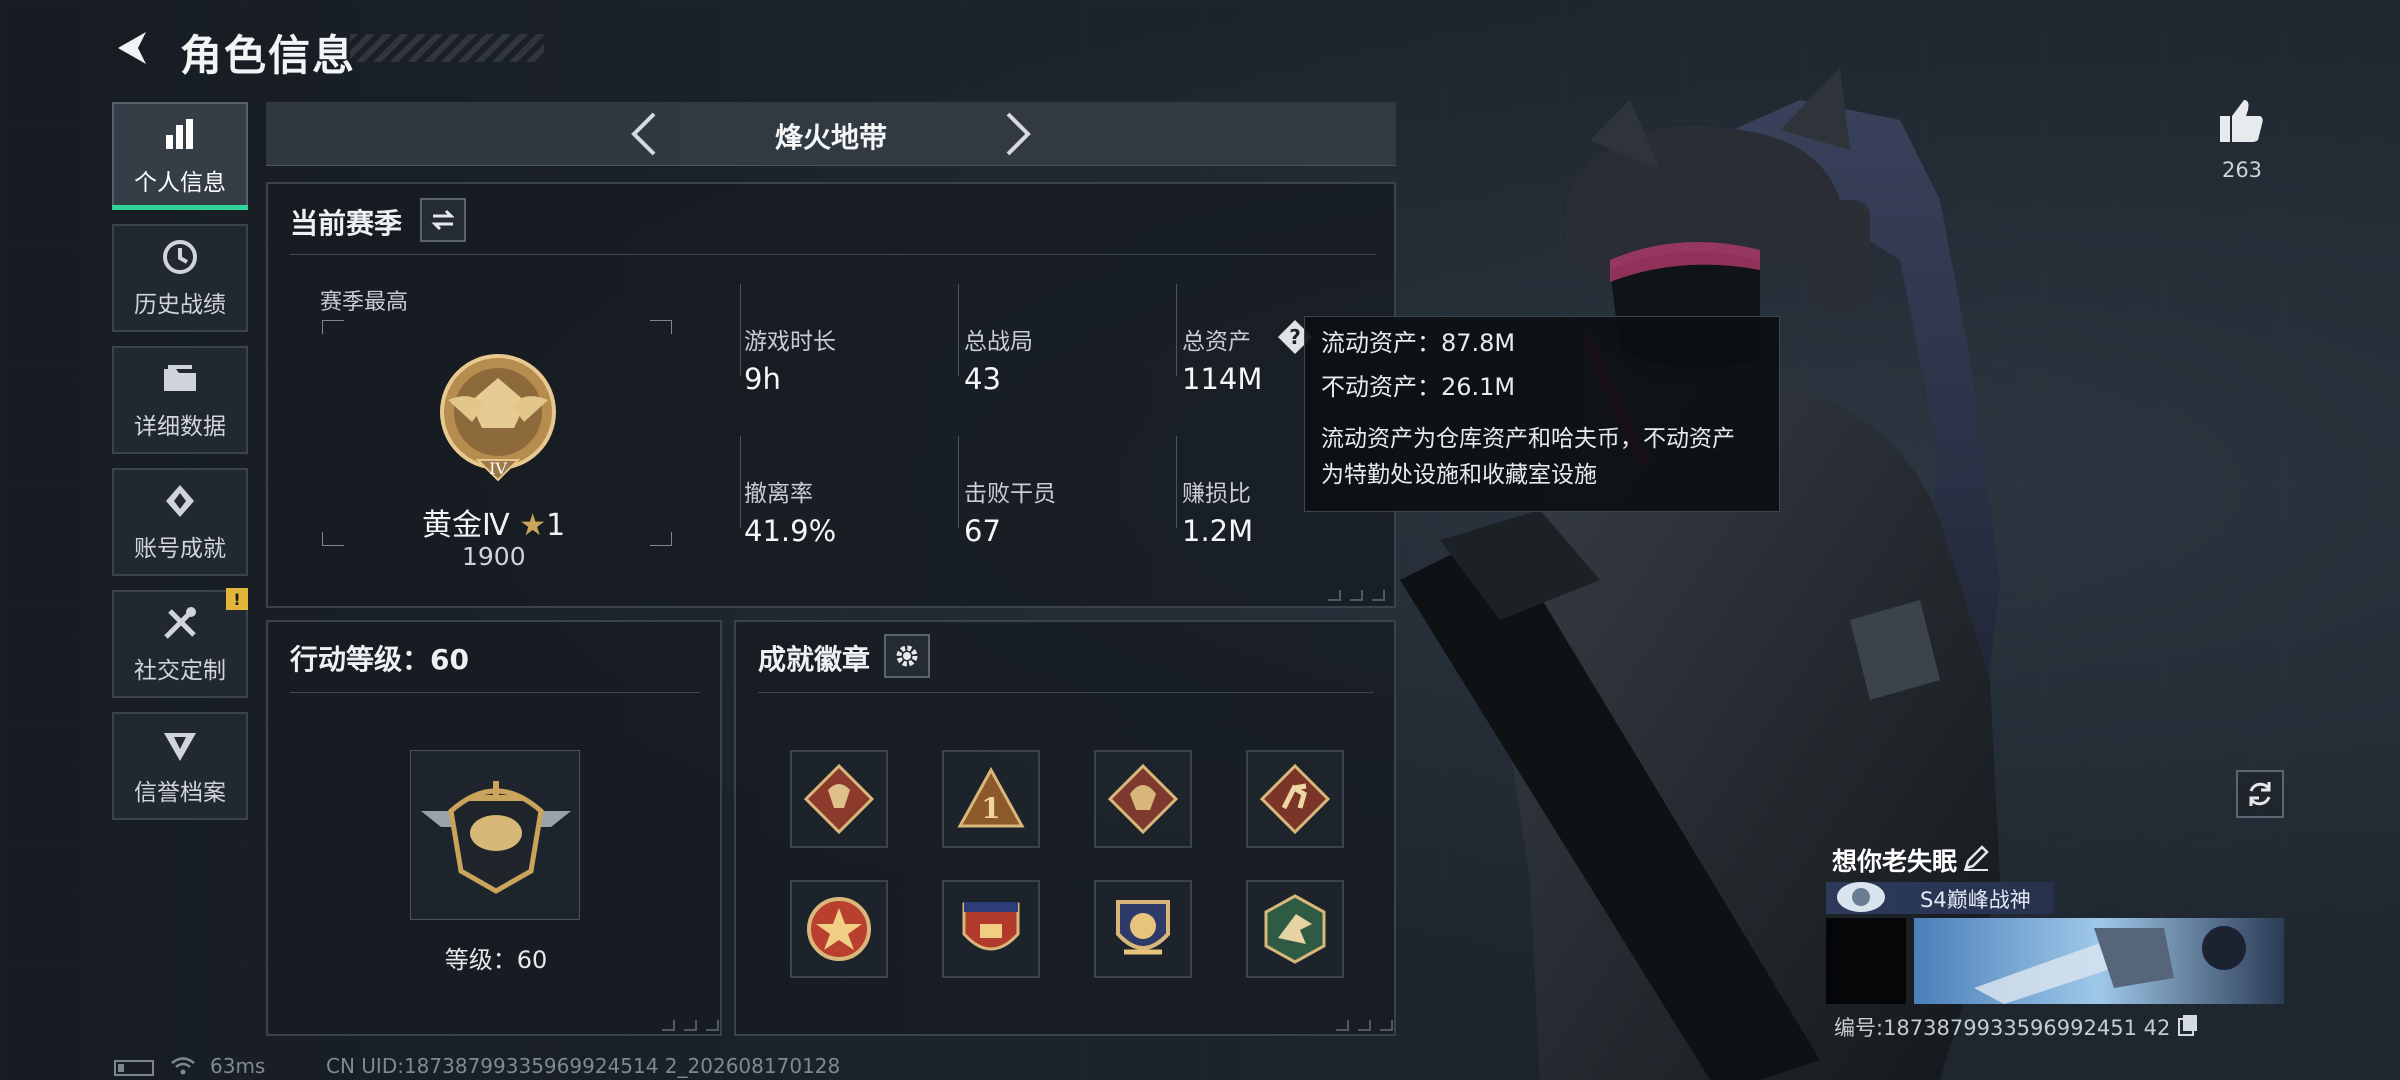 The height and width of the screenshot is (1080, 2400). What do you see at coordinates (991, 926) in the screenshot?
I see `tank-badge-icon` at bounding box center [991, 926].